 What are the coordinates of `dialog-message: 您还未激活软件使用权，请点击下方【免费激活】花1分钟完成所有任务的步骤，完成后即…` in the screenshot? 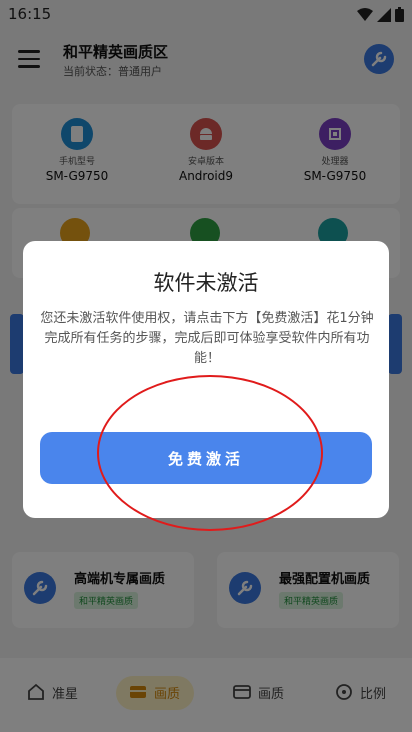 It's located at (207, 338).